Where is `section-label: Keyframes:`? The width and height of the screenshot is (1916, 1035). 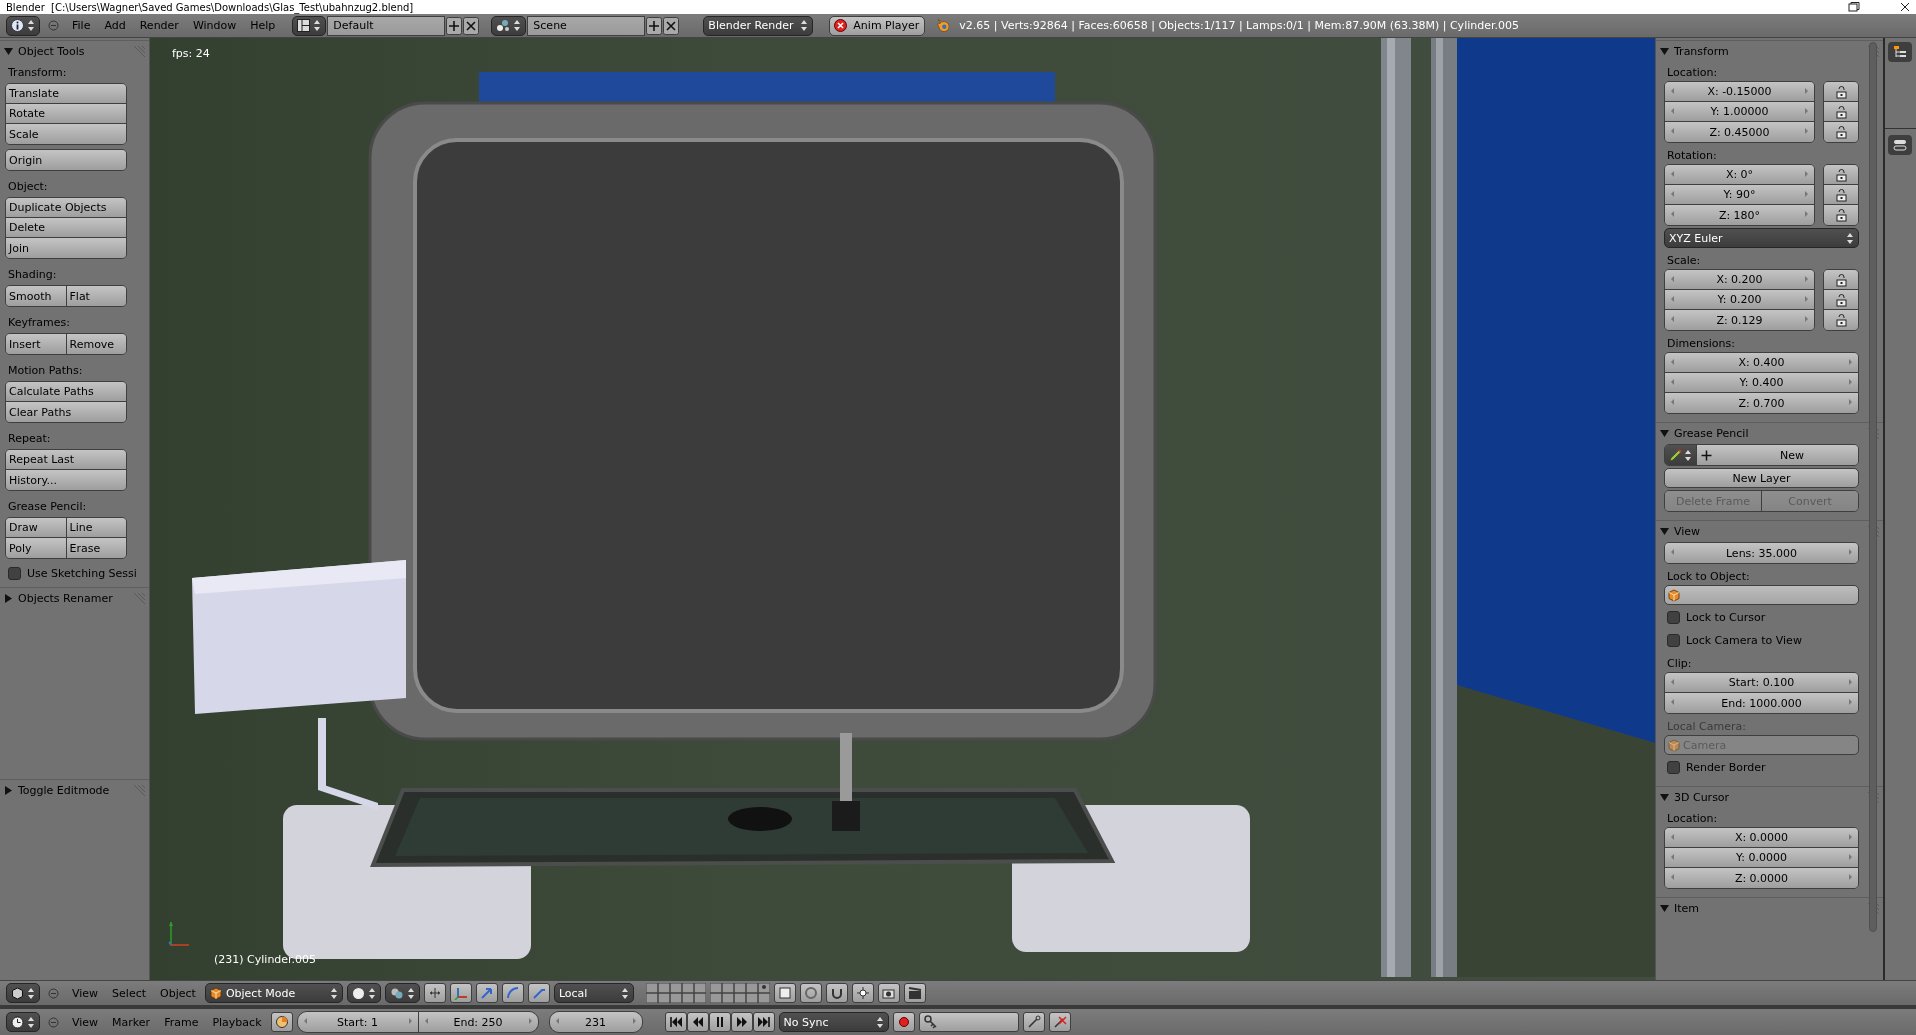 section-label: Keyframes: is located at coordinates (39, 322).